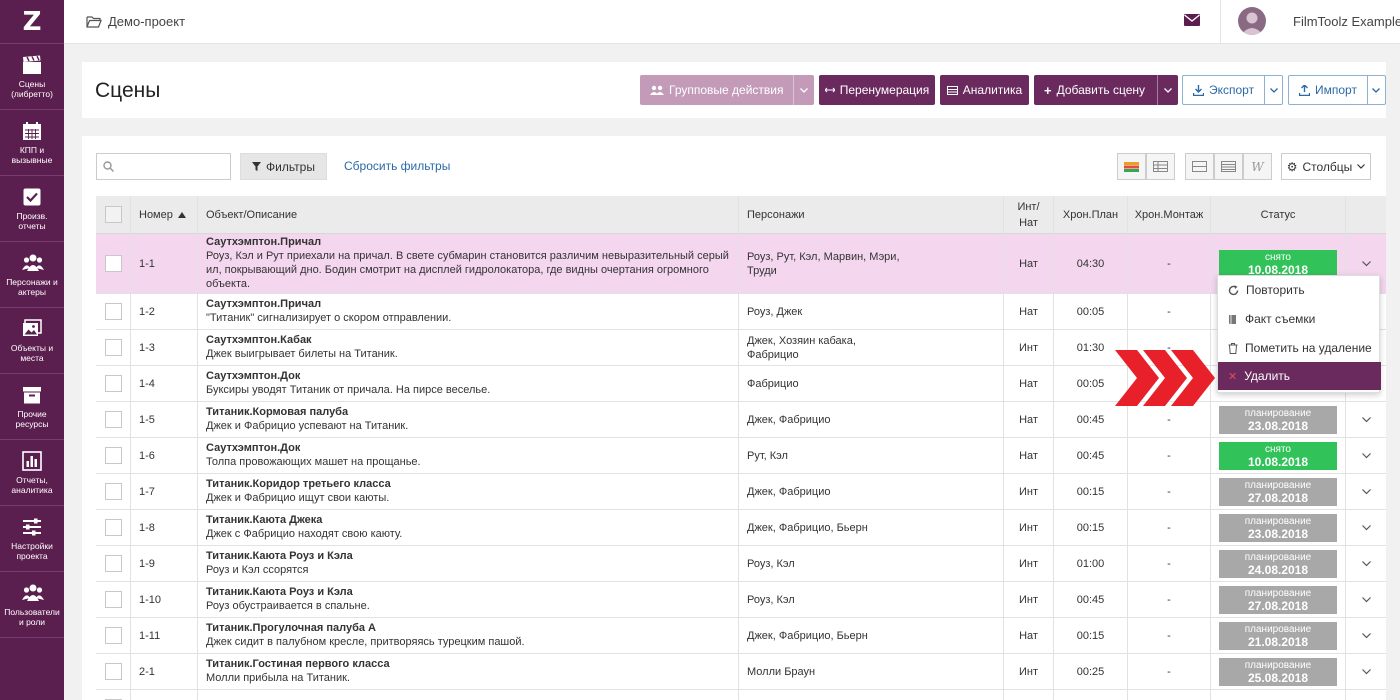  What do you see at coordinates (32, 550) in the screenshot?
I see `sidebar-item-label: Настройки проекта` at bounding box center [32, 550].